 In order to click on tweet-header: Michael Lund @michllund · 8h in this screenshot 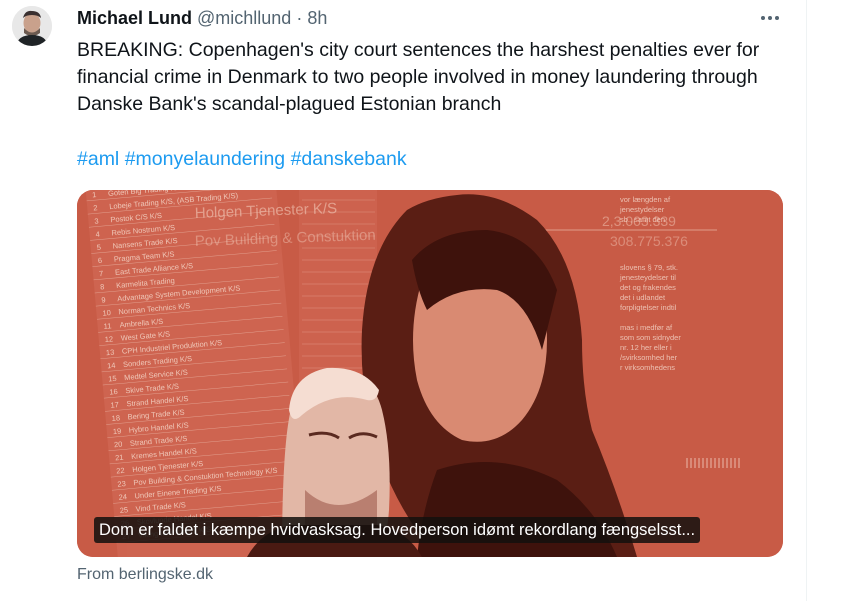, I will do `click(202, 18)`.